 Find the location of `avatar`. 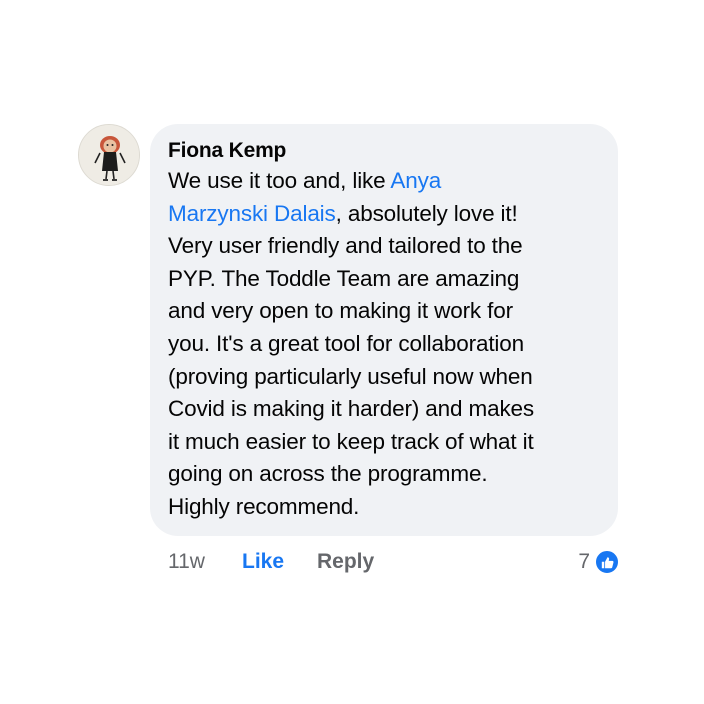

avatar is located at coordinates (109, 155).